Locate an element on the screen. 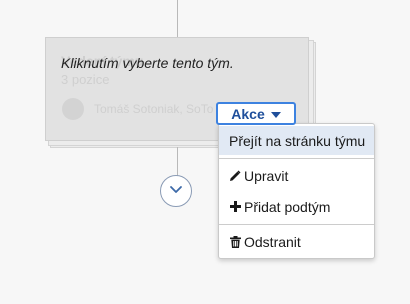 The height and width of the screenshot is (304, 410). expand-children-button is located at coordinates (176, 191).